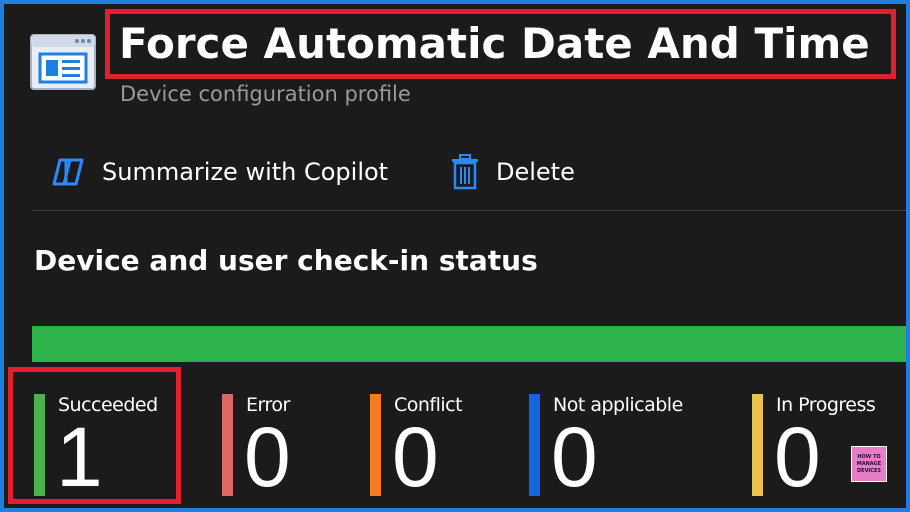 The width and height of the screenshot is (910, 512). I want to click on delete-button: Delete, so click(512, 172).